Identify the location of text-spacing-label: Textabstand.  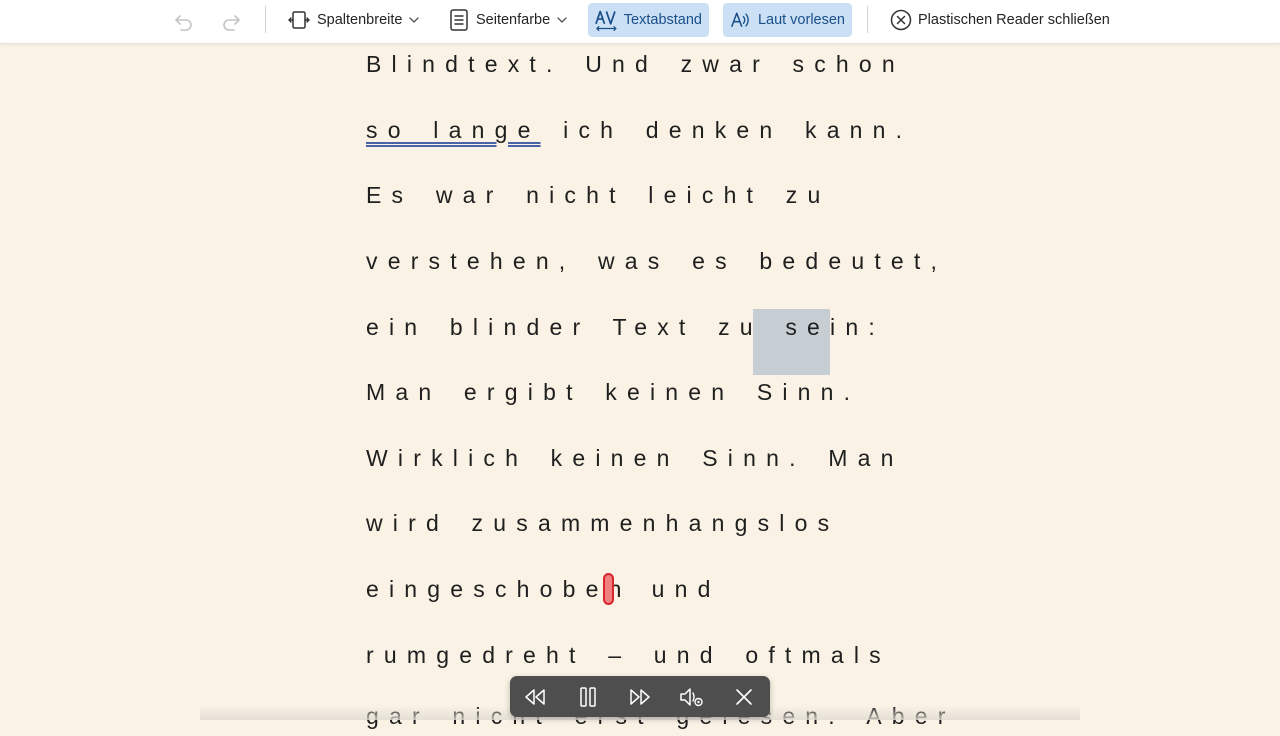
(662, 20).